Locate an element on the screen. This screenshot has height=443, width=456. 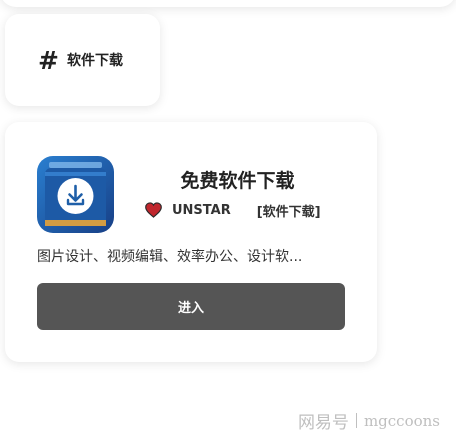
app-title: 免费软件下载 is located at coordinates (237, 181).